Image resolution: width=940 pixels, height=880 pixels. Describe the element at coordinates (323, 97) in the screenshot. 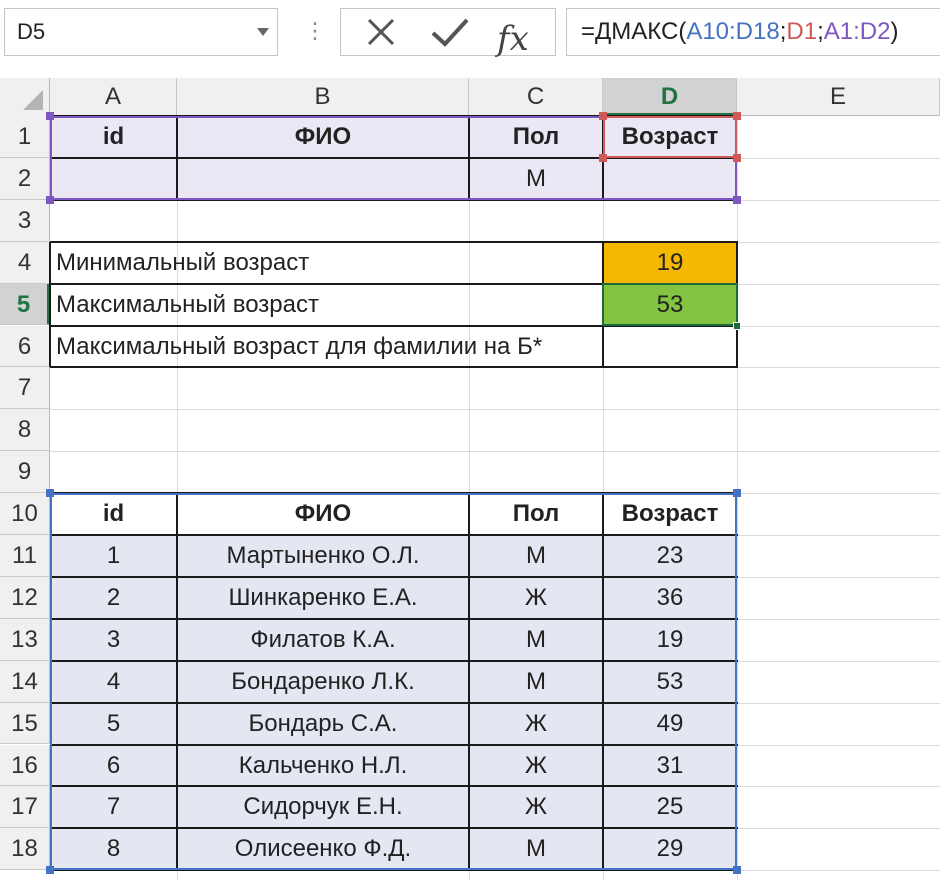

I see `column-header-b: B` at that location.